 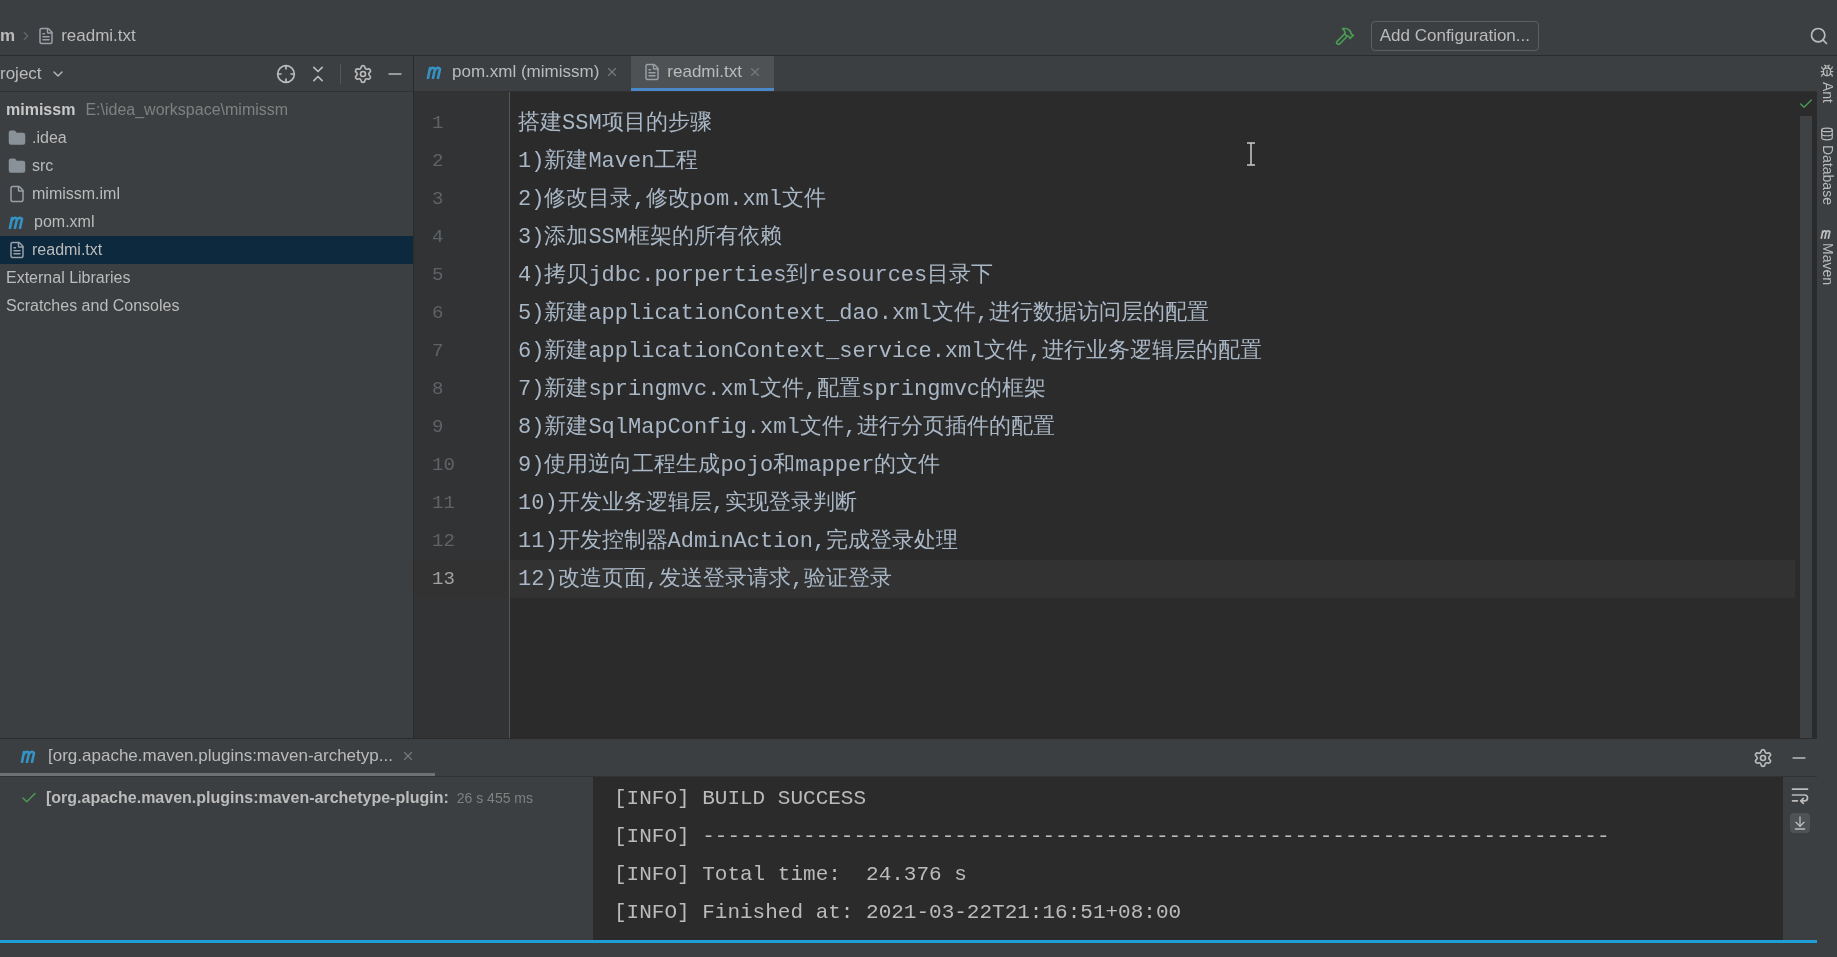 I want to click on scrollbar, so click(x=1806, y=427).